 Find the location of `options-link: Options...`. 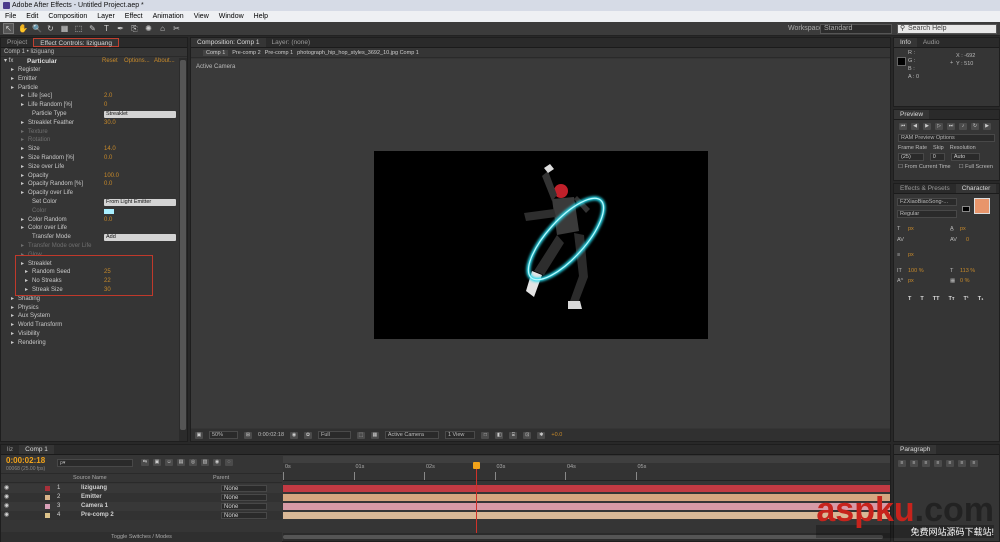

options-link: Options... is located at coordinates (137, 61).